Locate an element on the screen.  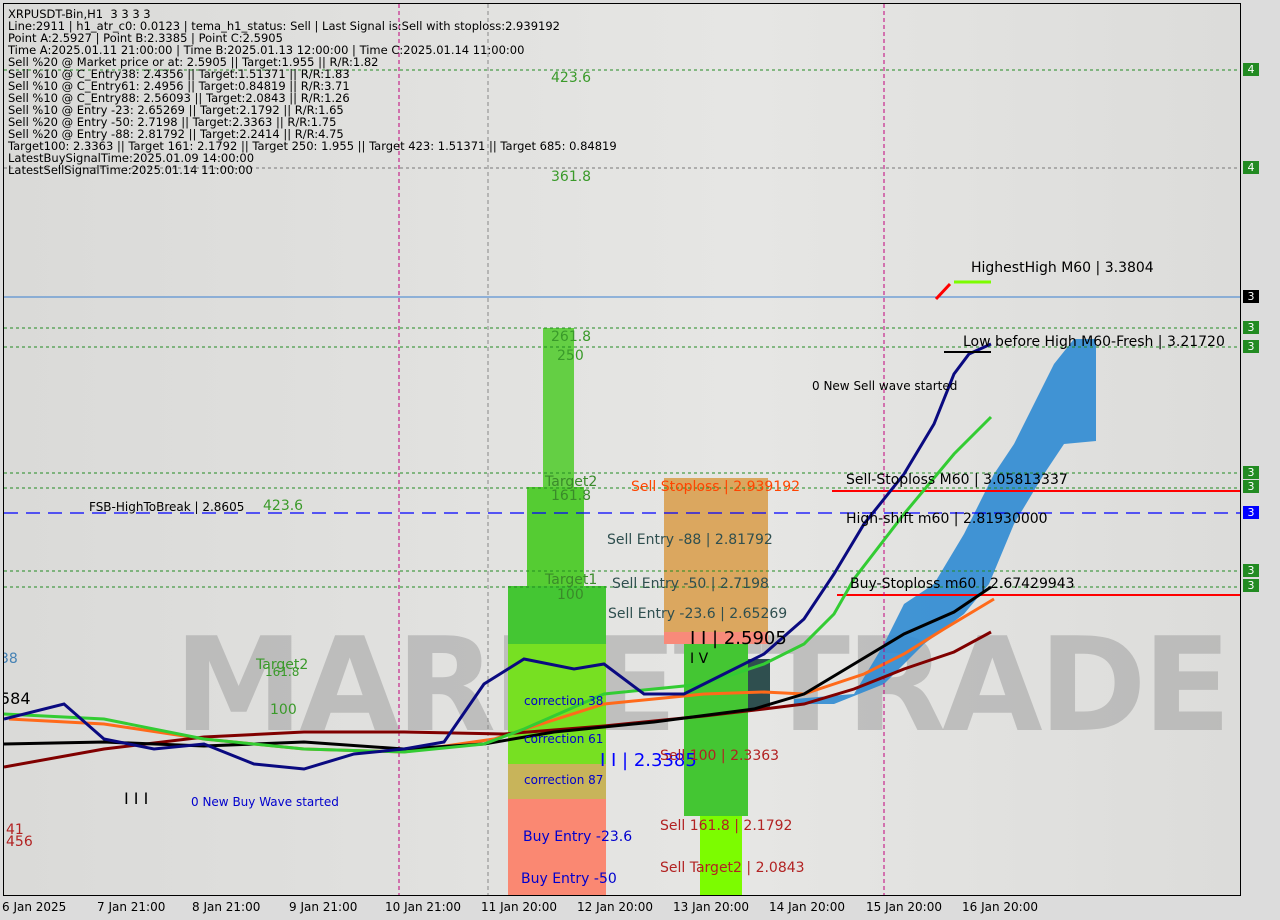
sell-entry-50-label: Sell Entry -50 | 2.7198 is located at coordinates (690, 584).